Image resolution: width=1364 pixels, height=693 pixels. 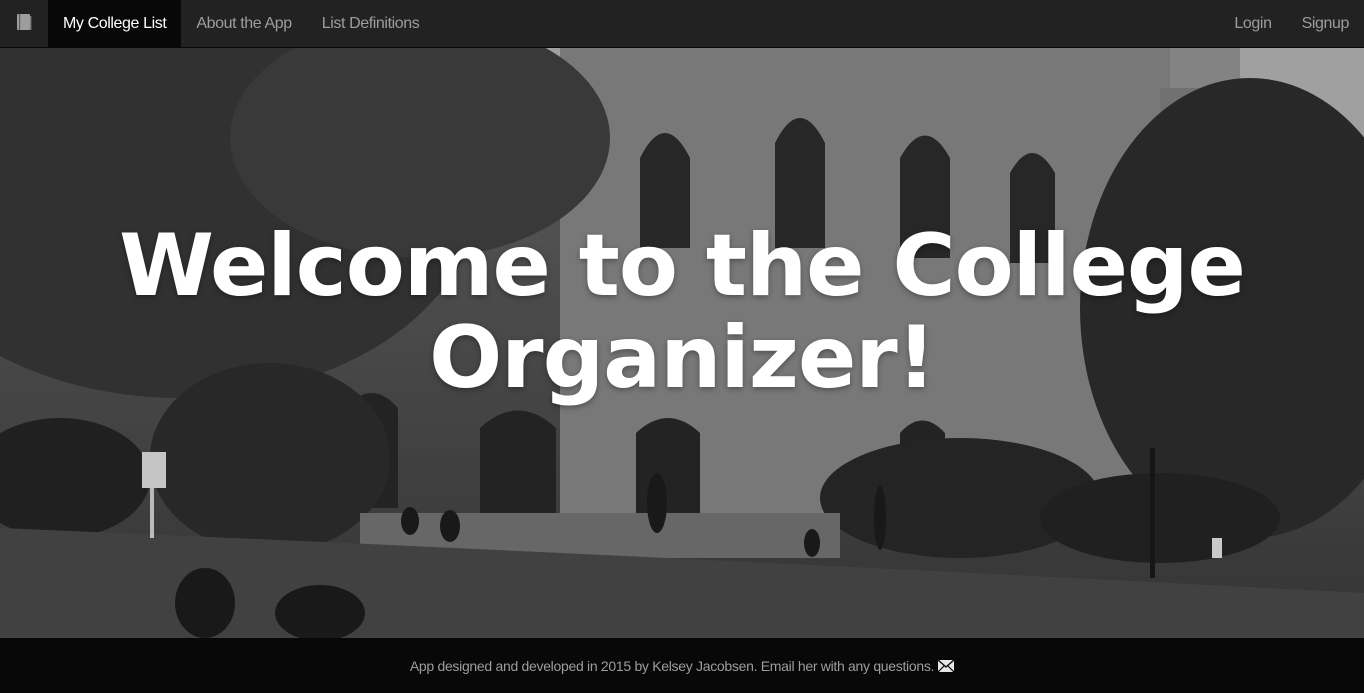 I want to click on nav-right: Login Signup, so click(x=1291, y=23).